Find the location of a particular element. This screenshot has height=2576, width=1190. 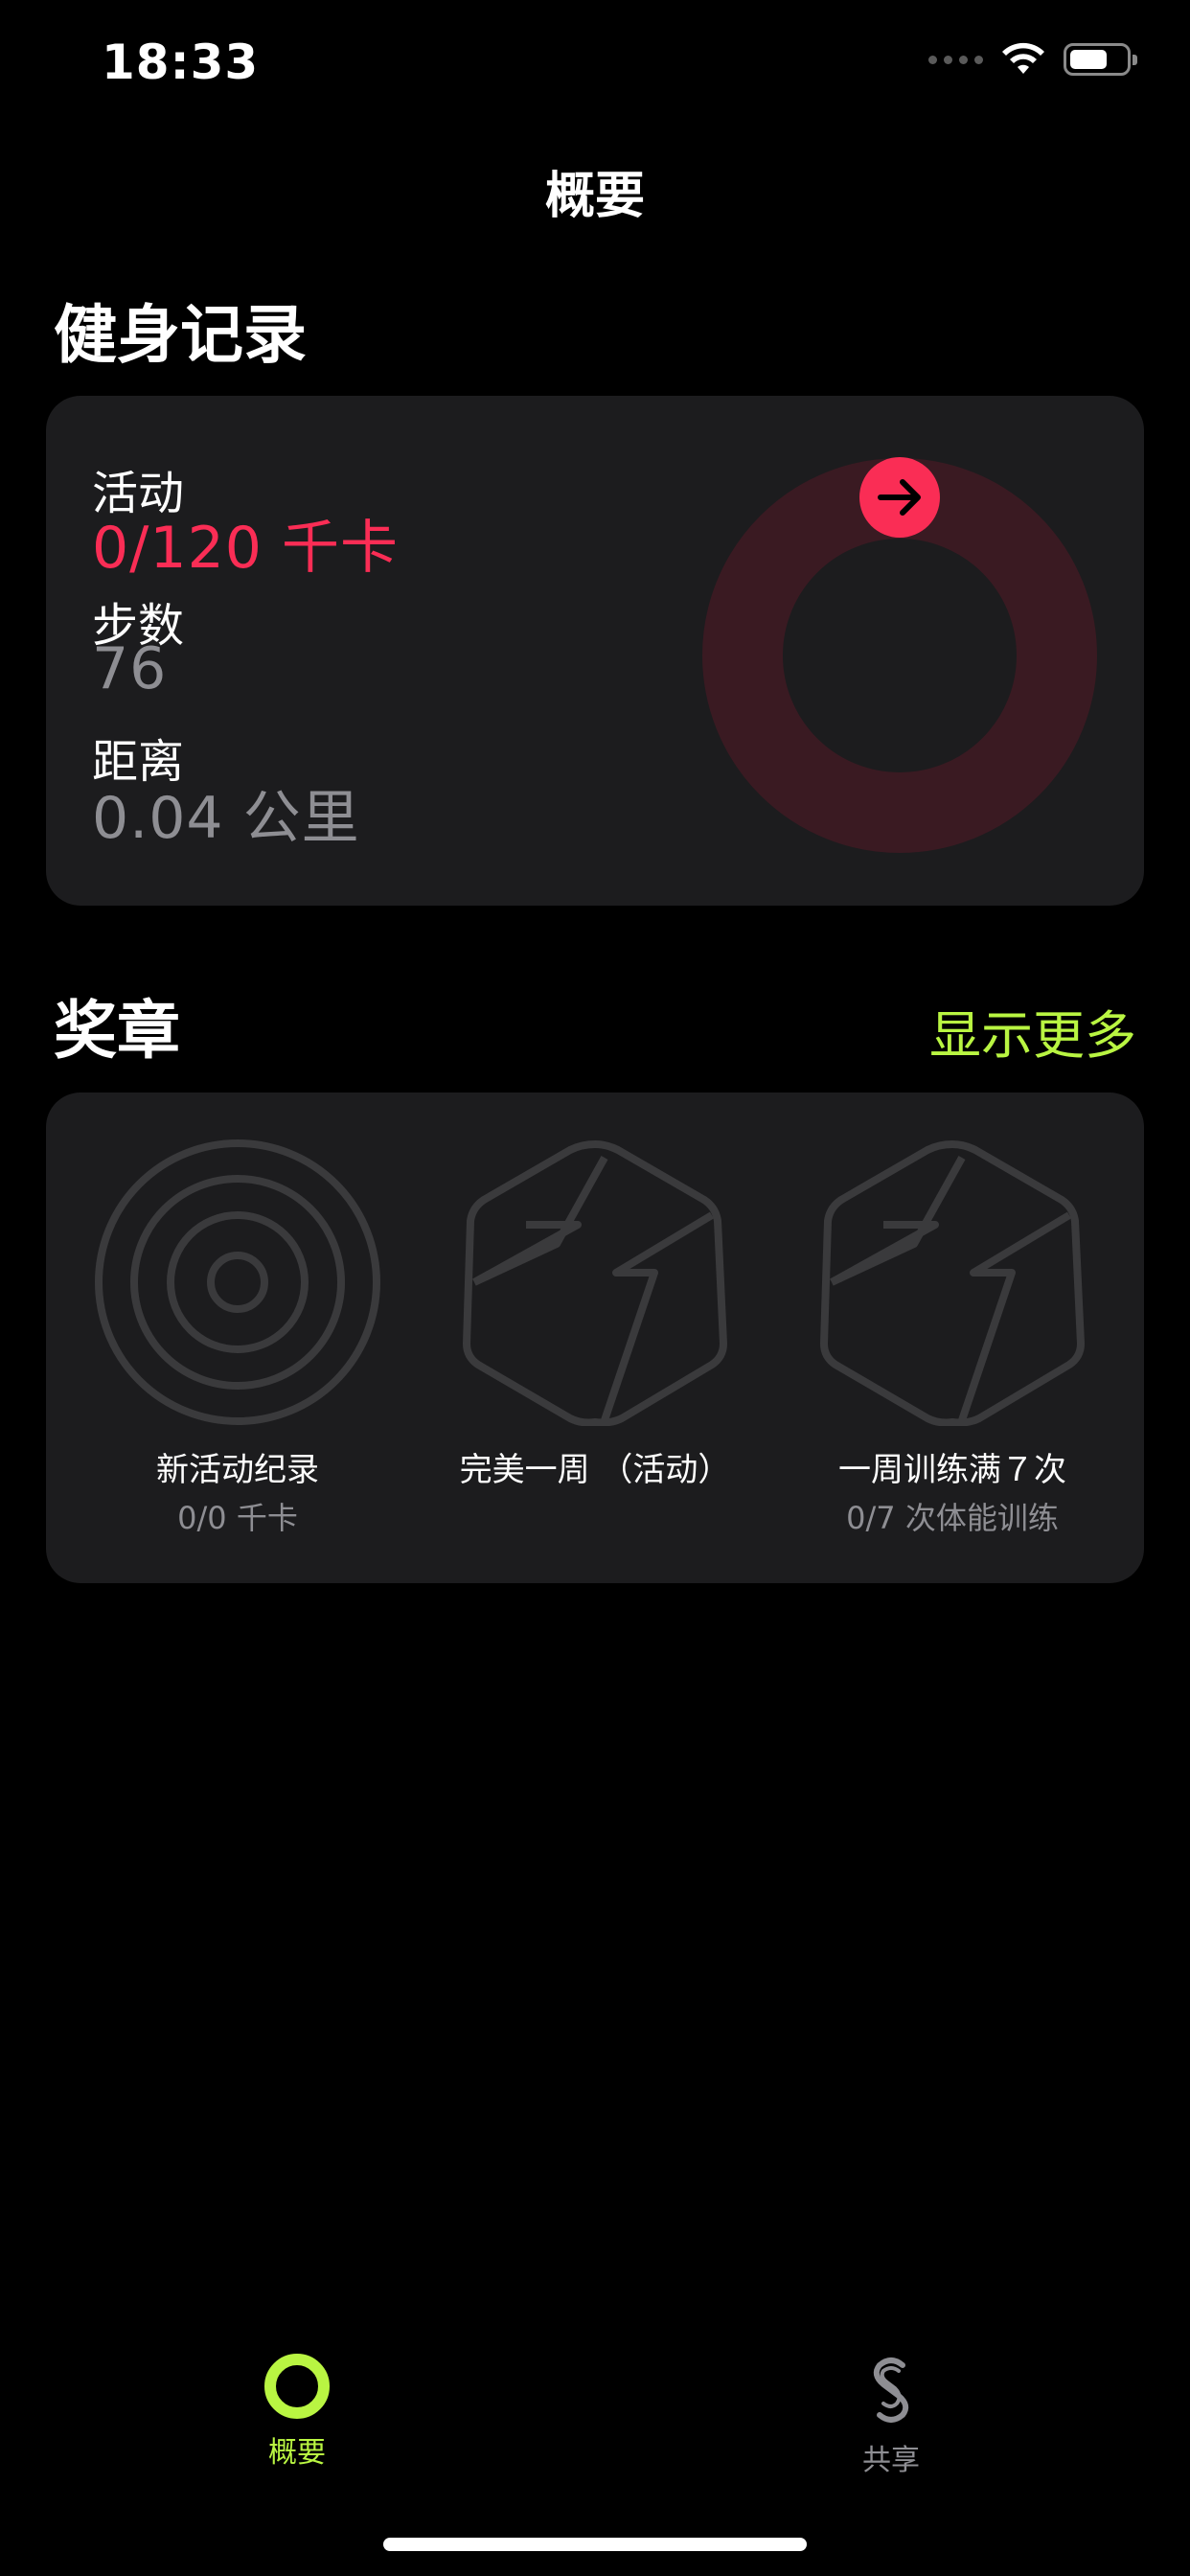

status-icons is located at coordinates (1033, 59).